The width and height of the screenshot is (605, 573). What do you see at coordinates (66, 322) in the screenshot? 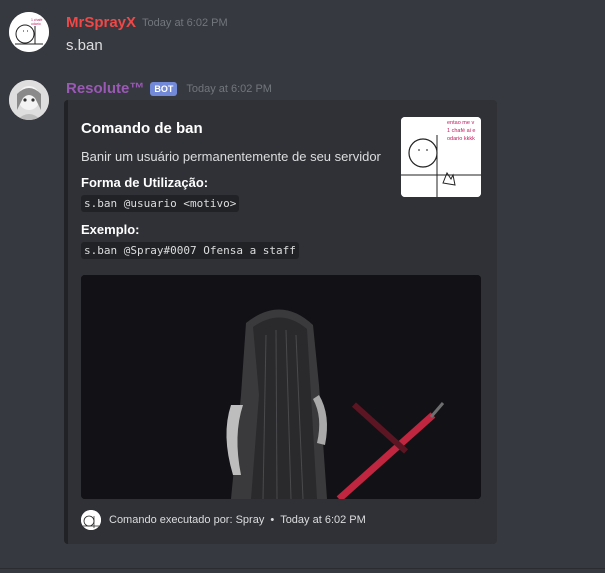
I see `embed-color-bar` at bounding box center [66, 322].